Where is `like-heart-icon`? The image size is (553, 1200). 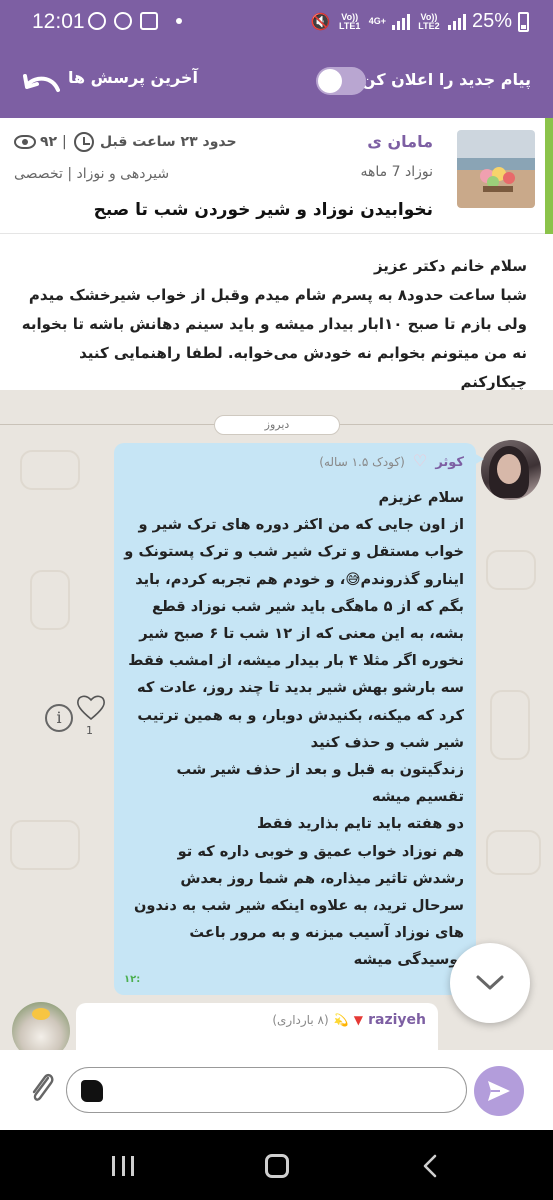
like-heart-icon is located at coordinates (91, 707).